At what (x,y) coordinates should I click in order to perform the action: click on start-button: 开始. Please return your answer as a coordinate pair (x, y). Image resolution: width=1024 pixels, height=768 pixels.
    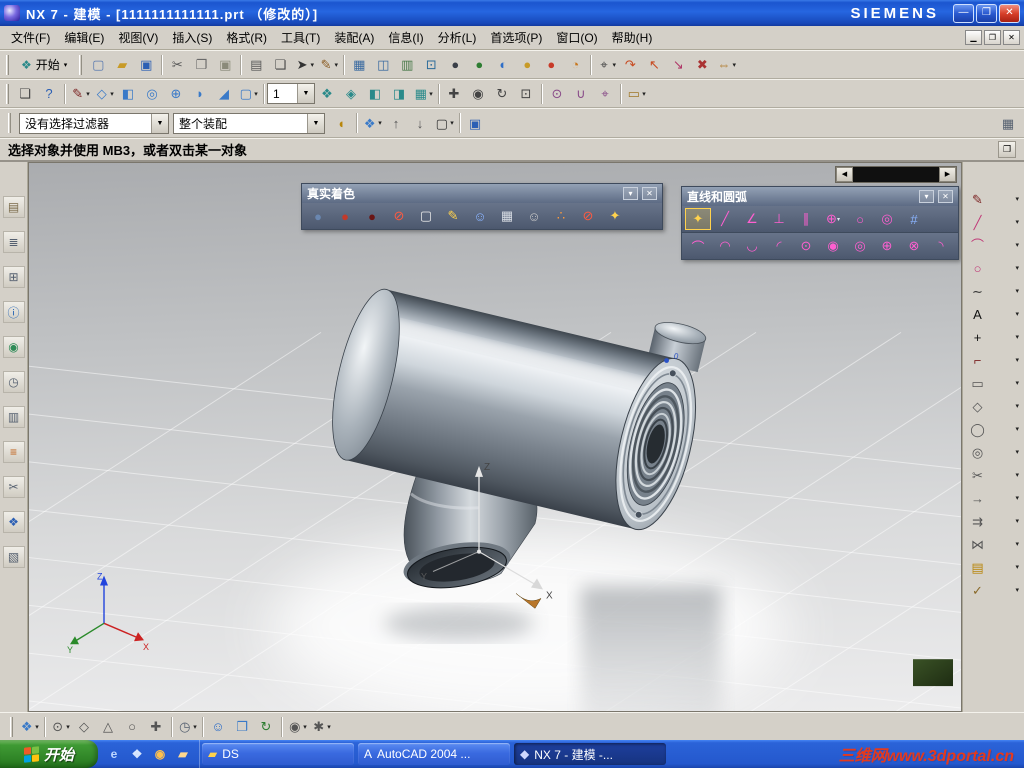
    Looking at the image, I should click on (49, 754).